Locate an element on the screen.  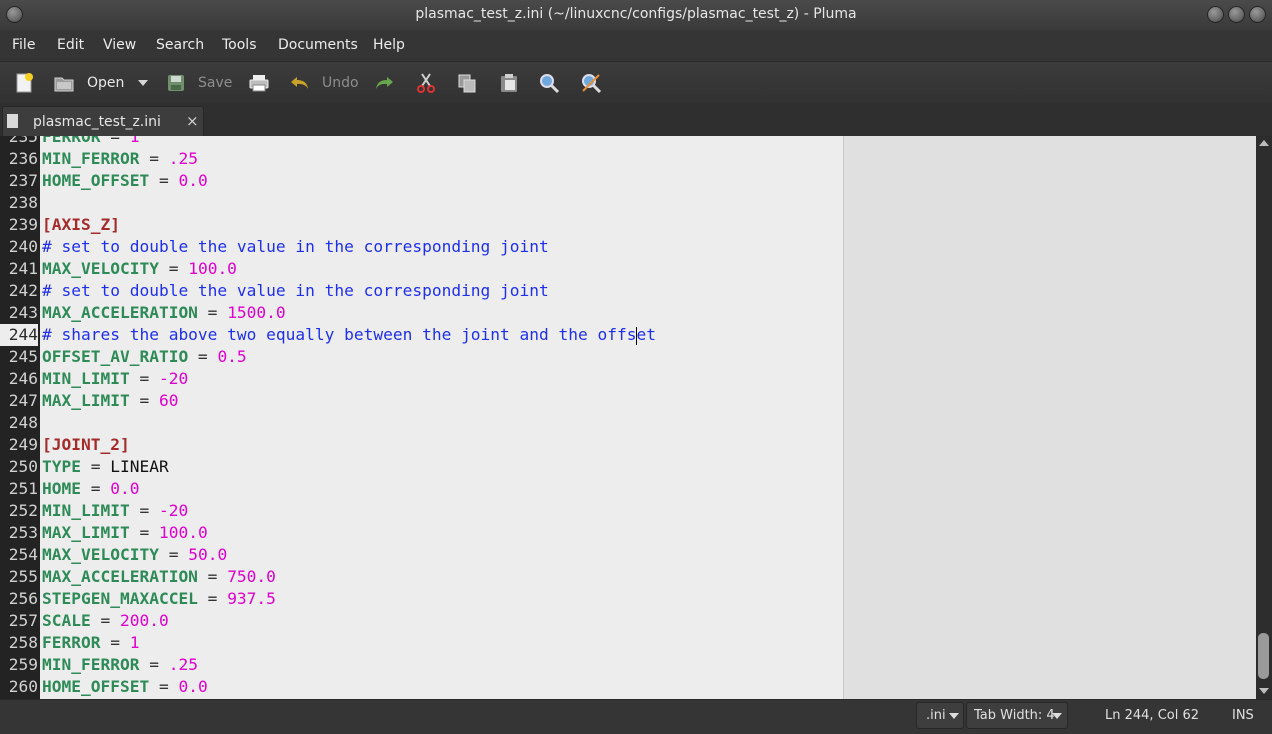
find-icon is located at coordinates (549, 83).